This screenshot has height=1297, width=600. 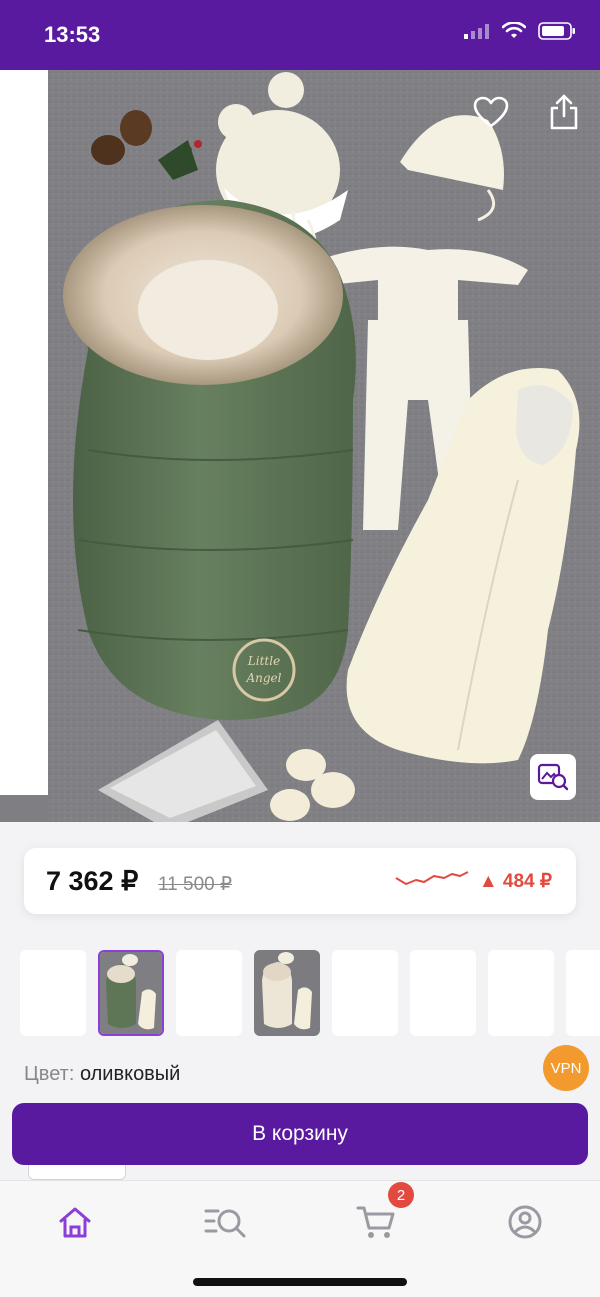 What do you see at coordinates (515, 881) in the screenshot?
I see `price-change: ▲ 484 ₽` at bounding box center [515, 881].